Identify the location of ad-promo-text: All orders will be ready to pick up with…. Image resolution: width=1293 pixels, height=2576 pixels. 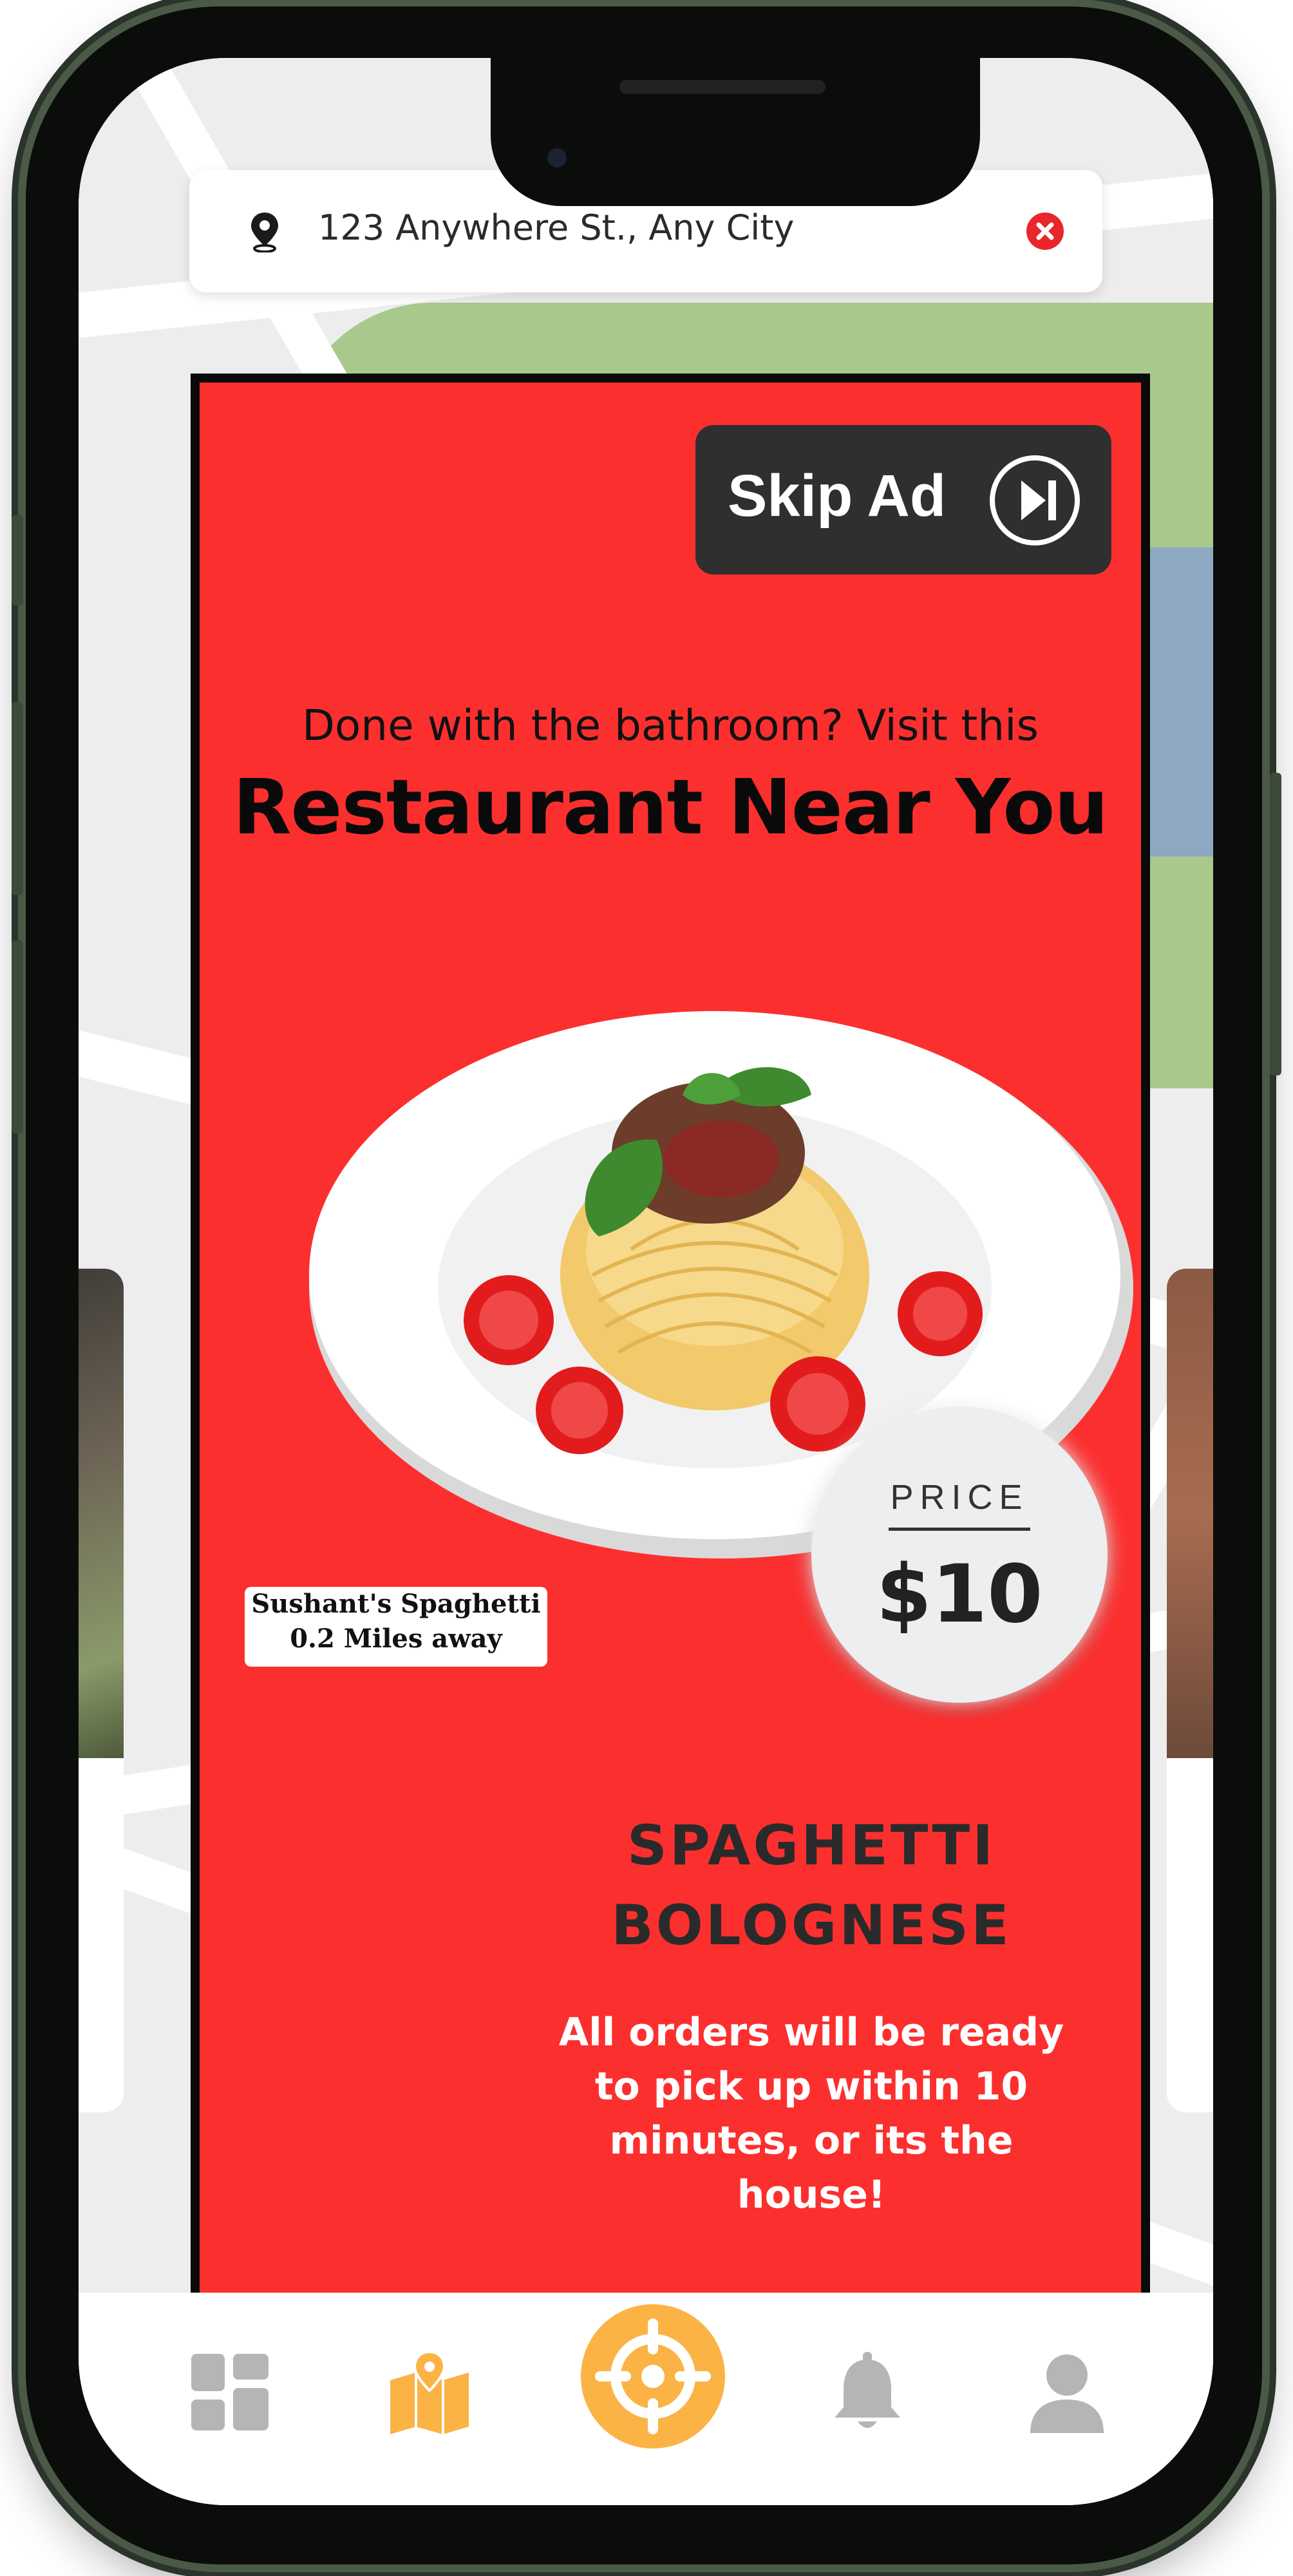
(811, 2113).